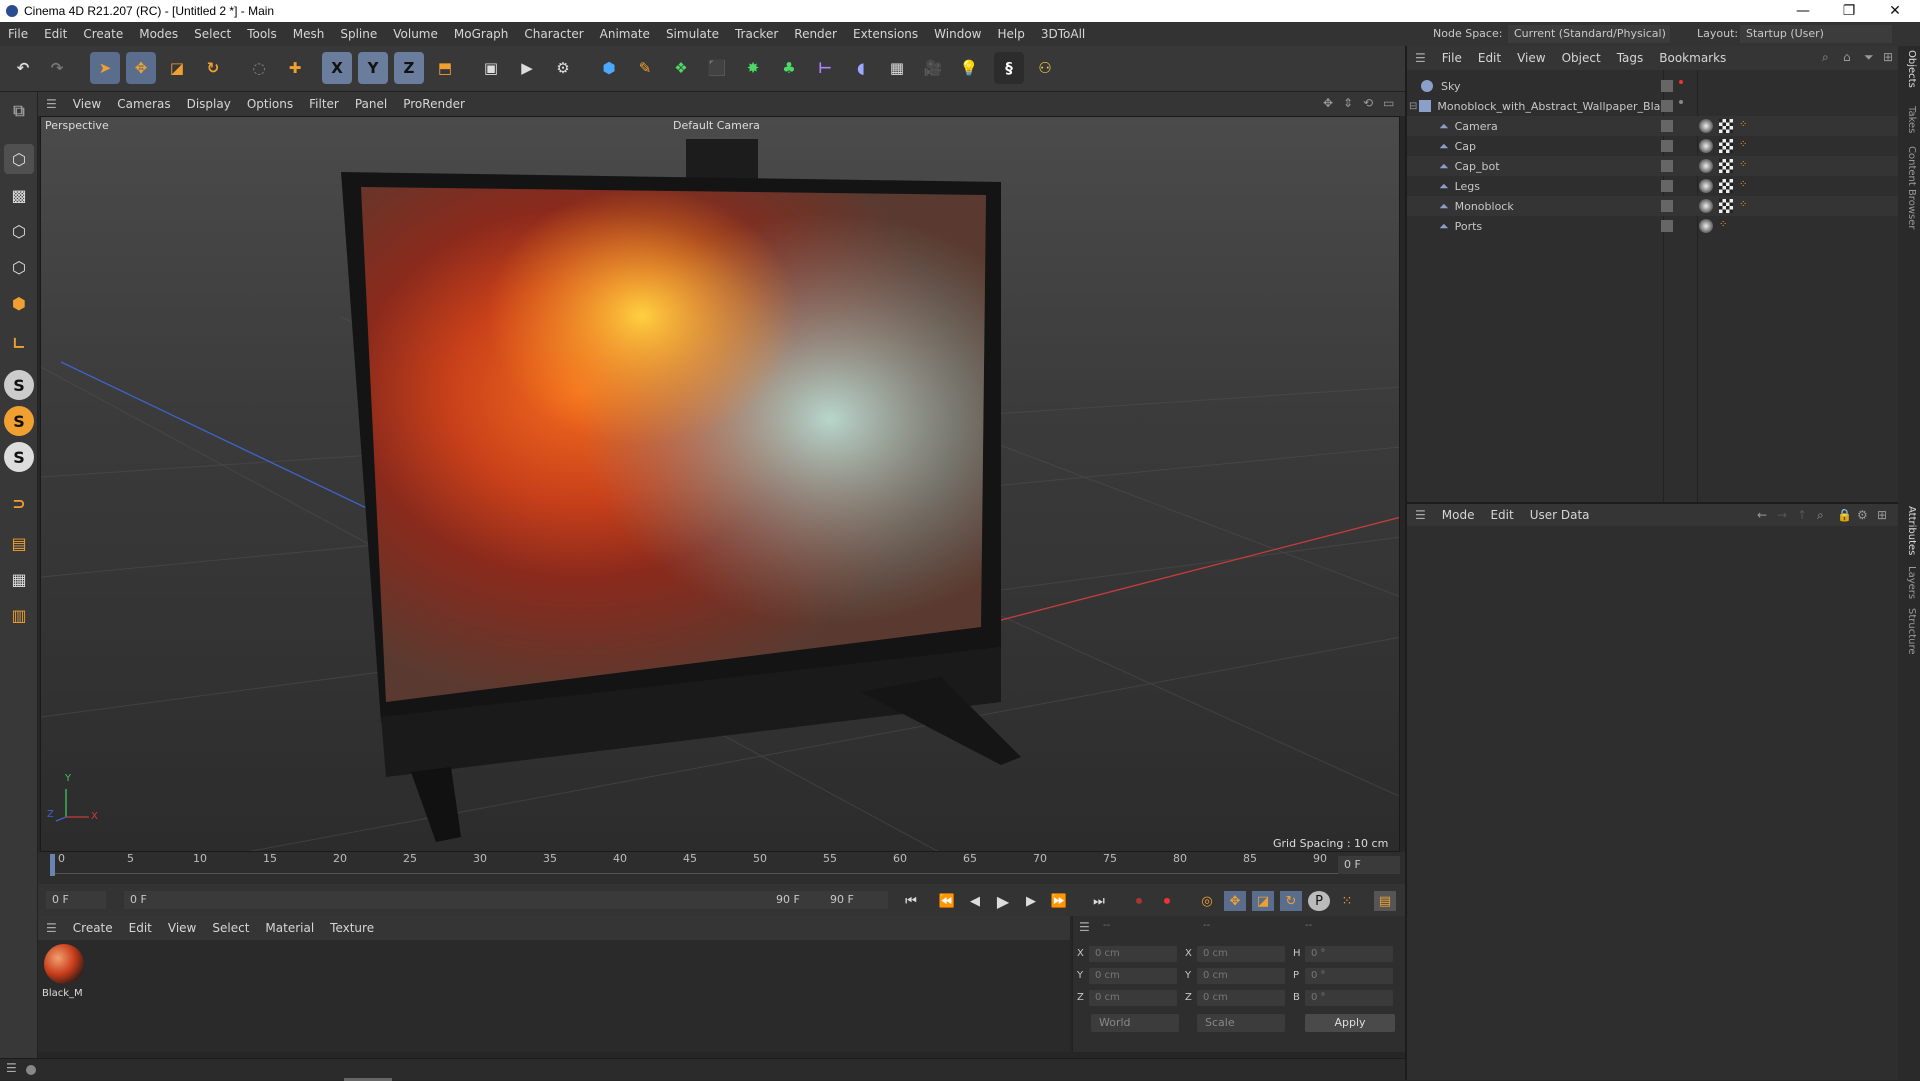  I want to click on menu-edit: Edit, so click(55, 34).